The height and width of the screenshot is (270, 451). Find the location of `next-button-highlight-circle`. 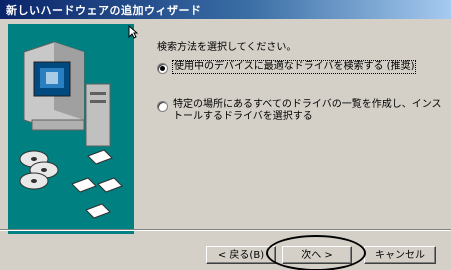

next-button-highlight-circle is located at coordinates (316, 252).